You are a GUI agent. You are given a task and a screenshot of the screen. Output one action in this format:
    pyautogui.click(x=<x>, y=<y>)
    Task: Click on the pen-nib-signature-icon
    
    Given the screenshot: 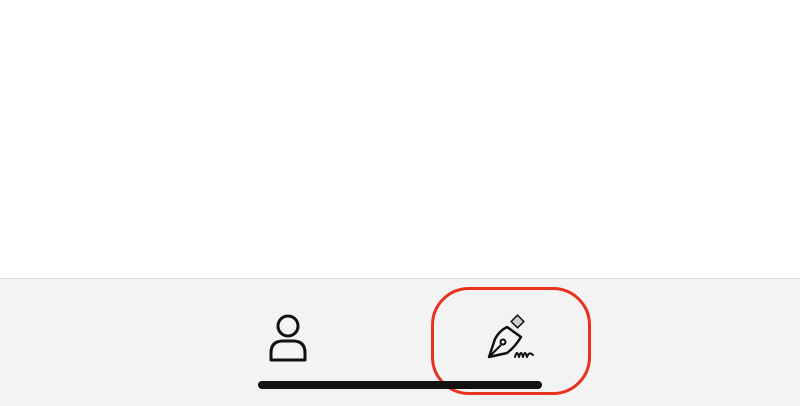 What is the action you would take?
    pyautogui.click(x=510, y=336)
    